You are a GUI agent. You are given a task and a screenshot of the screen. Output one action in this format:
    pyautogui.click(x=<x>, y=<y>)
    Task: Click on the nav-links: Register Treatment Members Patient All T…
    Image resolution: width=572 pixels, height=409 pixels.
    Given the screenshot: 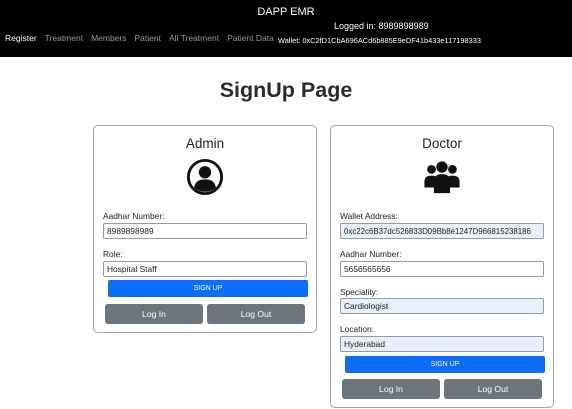 What is the action you would take?
    pyautogui.click(x=143, y=38)
    